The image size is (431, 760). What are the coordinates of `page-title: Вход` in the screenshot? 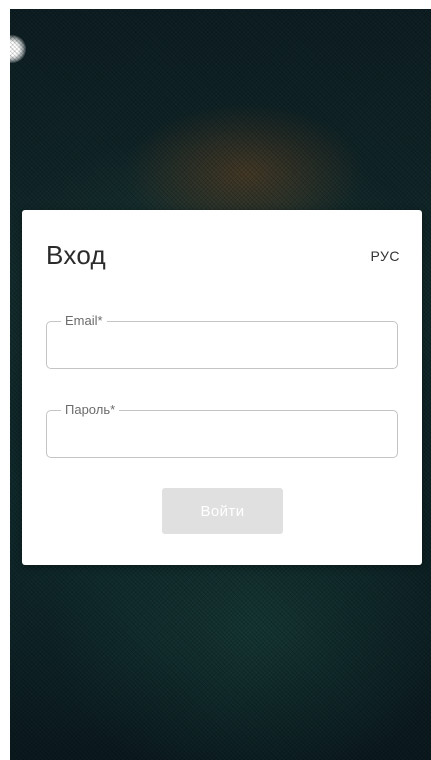 It's located at (76, 255).